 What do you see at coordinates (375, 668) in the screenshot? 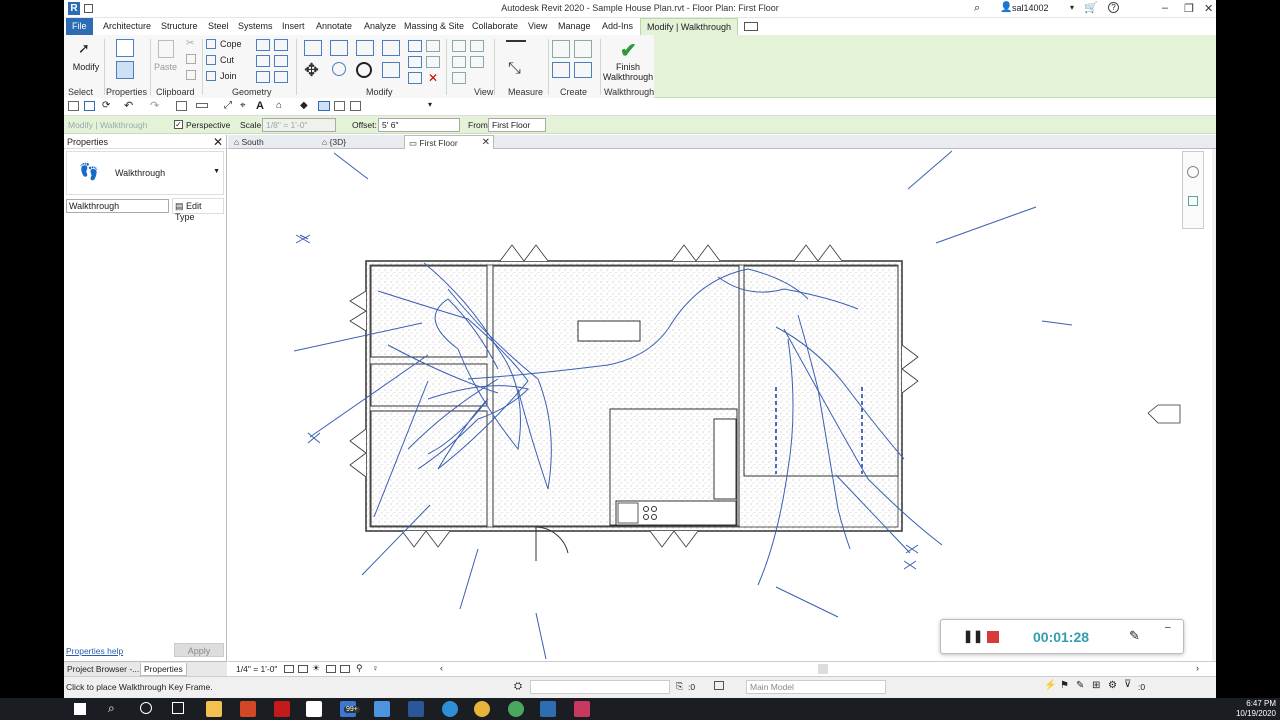
I see `reveal-hidden-icon: ♀` at bounding box center [375, 668].